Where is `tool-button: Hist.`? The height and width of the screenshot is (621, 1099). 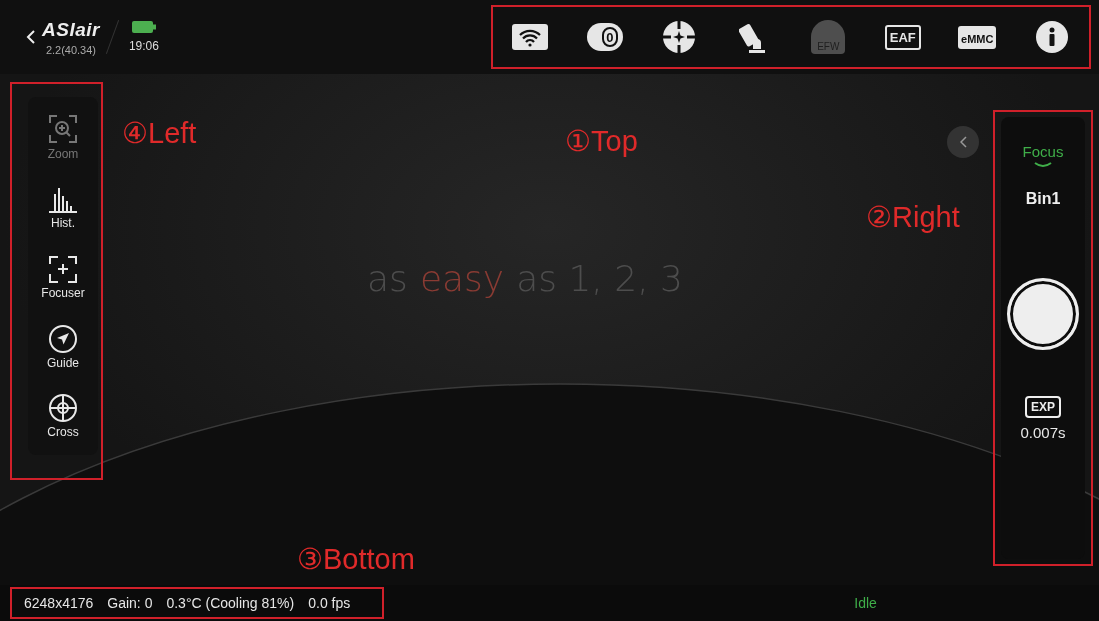 tool-button: Hist. is located at coordinates (63, 207).